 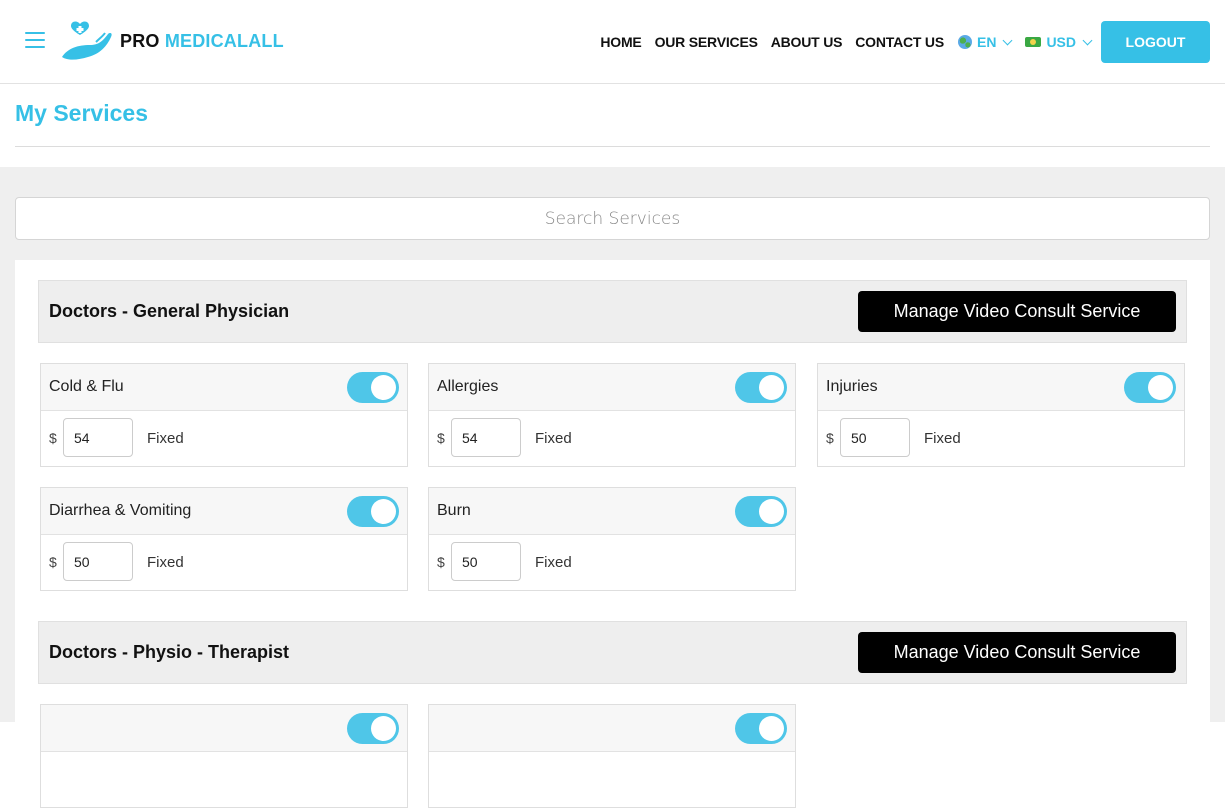 I want to click on logout-button: LOGOUT, so click(x=1155, y=42).